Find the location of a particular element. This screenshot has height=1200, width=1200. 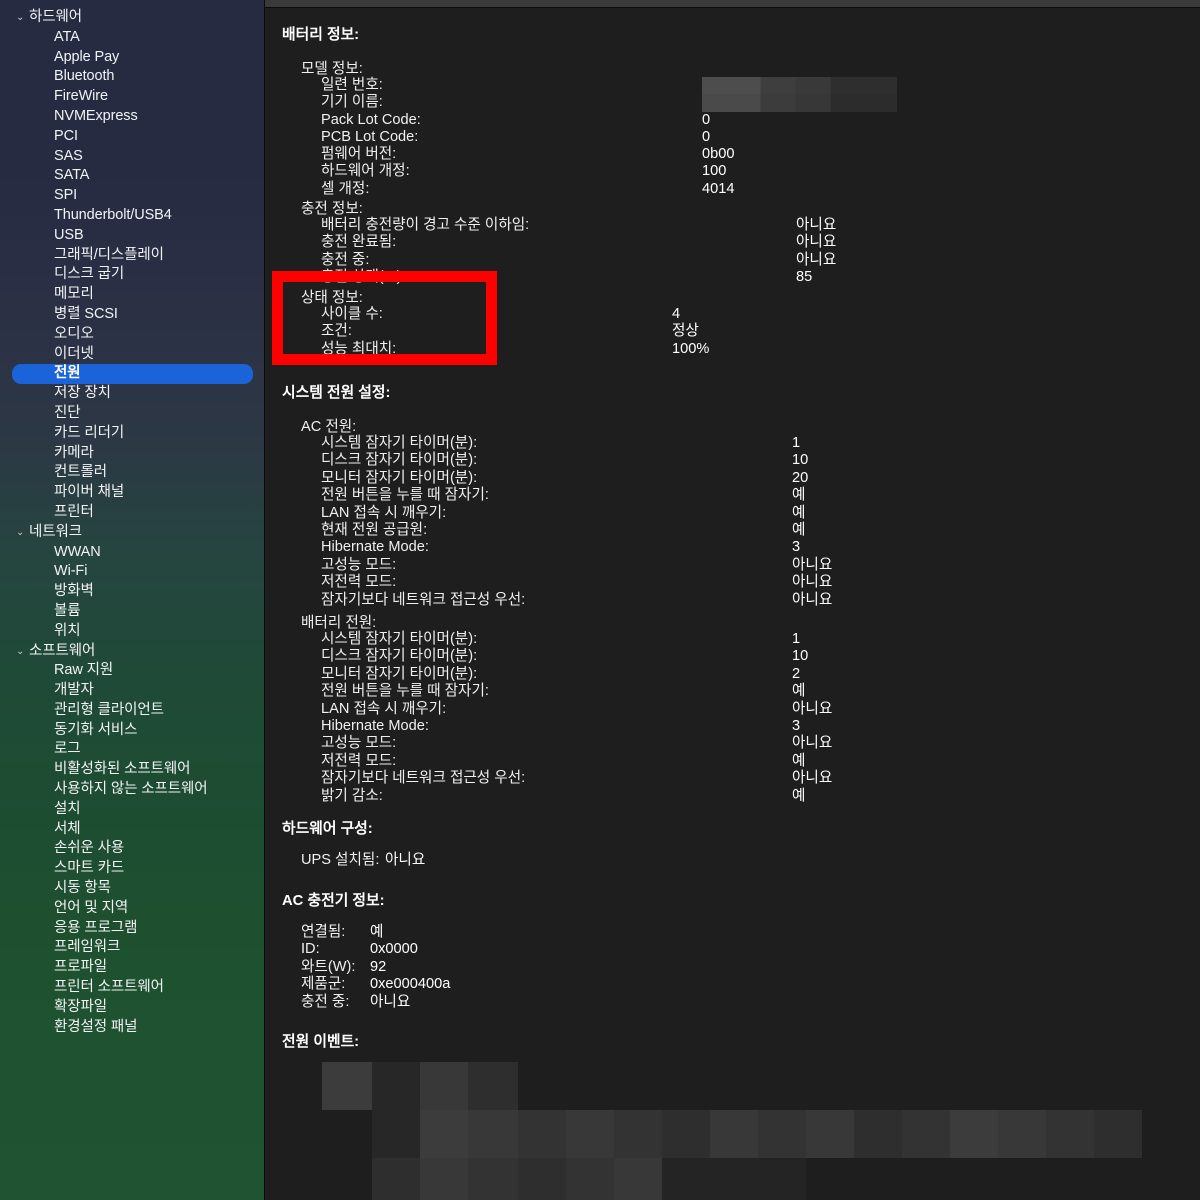

sidebar-item-오디오: 오디오 is located at coordinates (132, 335).